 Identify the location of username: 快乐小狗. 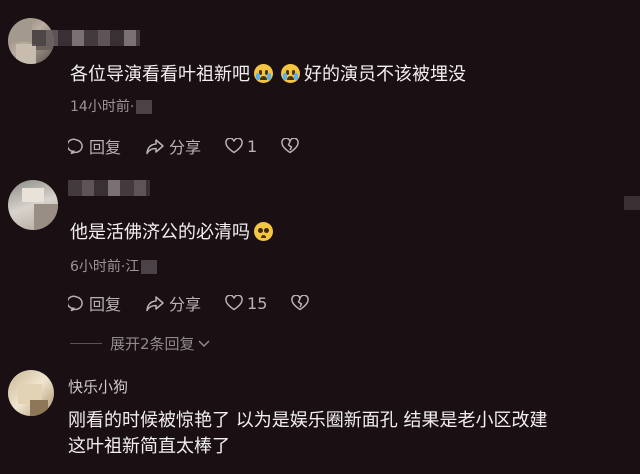
(98, 386).